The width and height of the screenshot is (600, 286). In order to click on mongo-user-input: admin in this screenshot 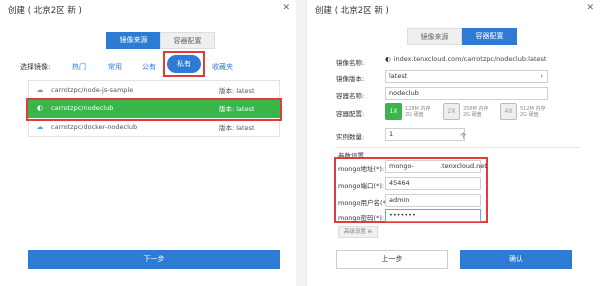, I will do `click(433, 200)`.